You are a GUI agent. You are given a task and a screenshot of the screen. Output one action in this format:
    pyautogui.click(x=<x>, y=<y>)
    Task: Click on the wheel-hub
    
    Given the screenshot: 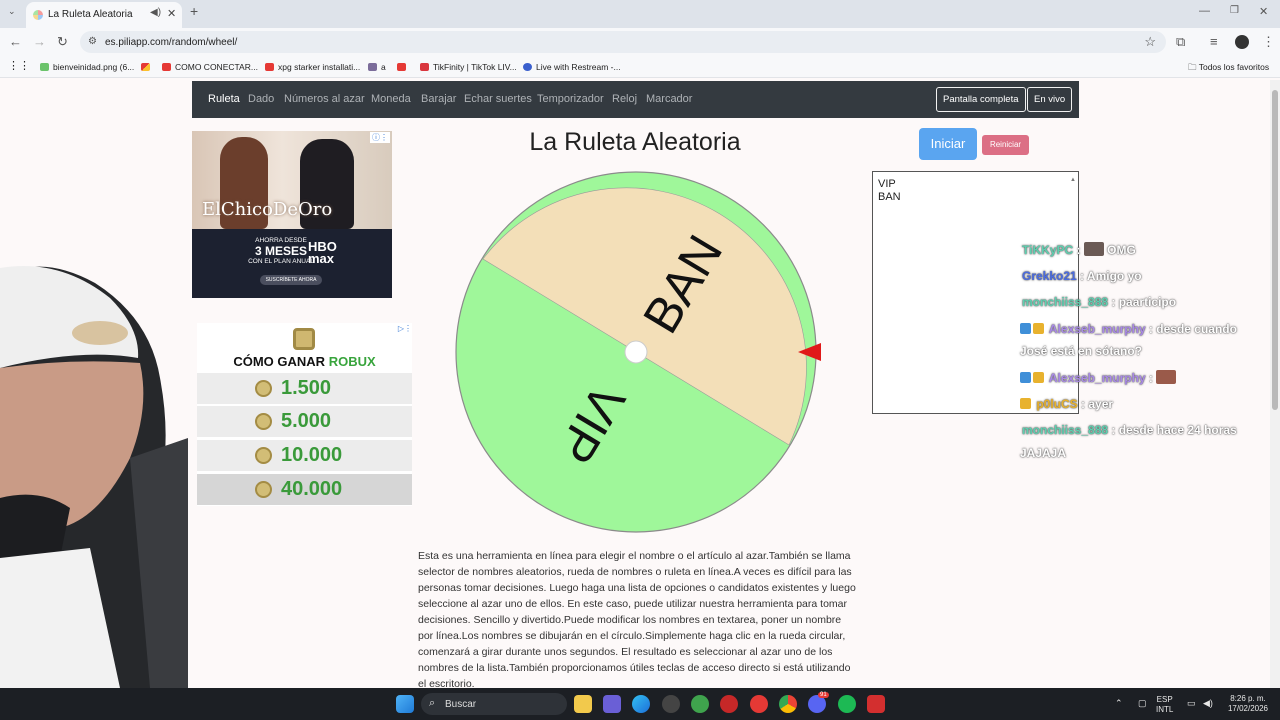 What is the action you would take?
    pyautogui.click(x=636, y=352)
    